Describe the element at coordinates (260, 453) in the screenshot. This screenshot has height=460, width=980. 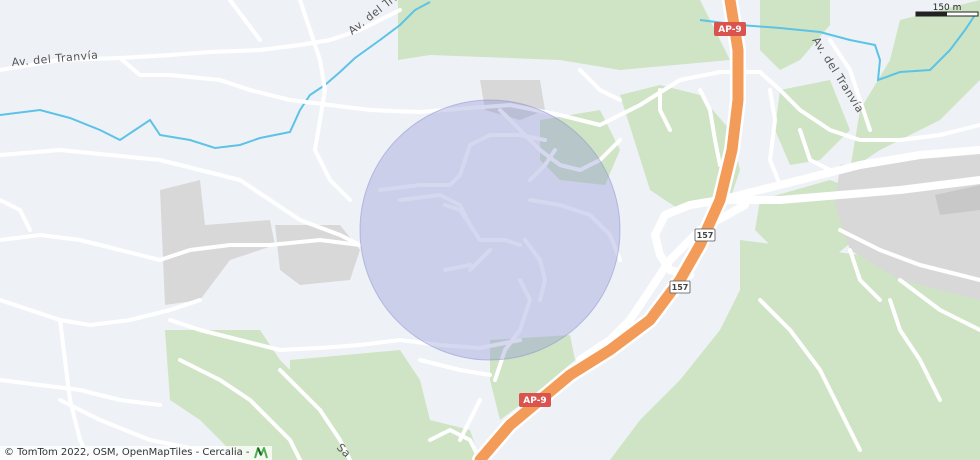
I see `cercalia-logo-icon` at that location.